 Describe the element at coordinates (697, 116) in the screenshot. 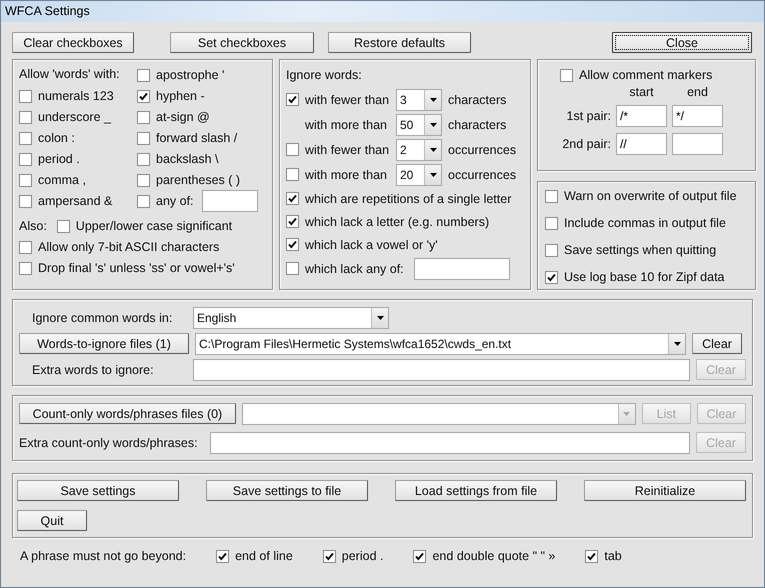

I see `text-field: */` at that location.